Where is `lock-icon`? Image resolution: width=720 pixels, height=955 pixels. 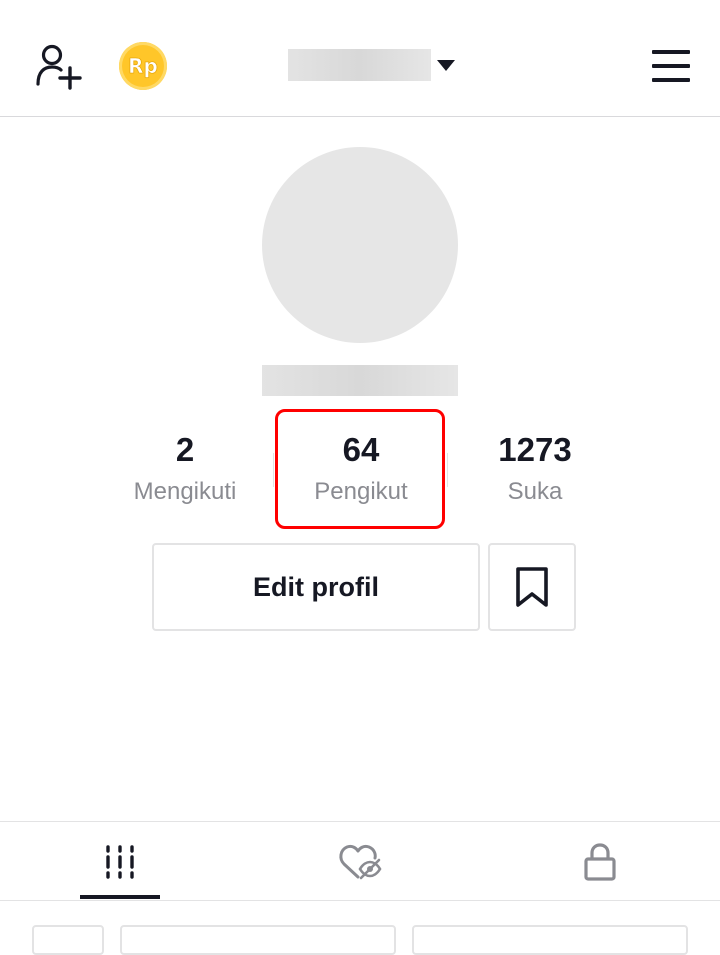 lock-icon is located at coordinates (600, 861).